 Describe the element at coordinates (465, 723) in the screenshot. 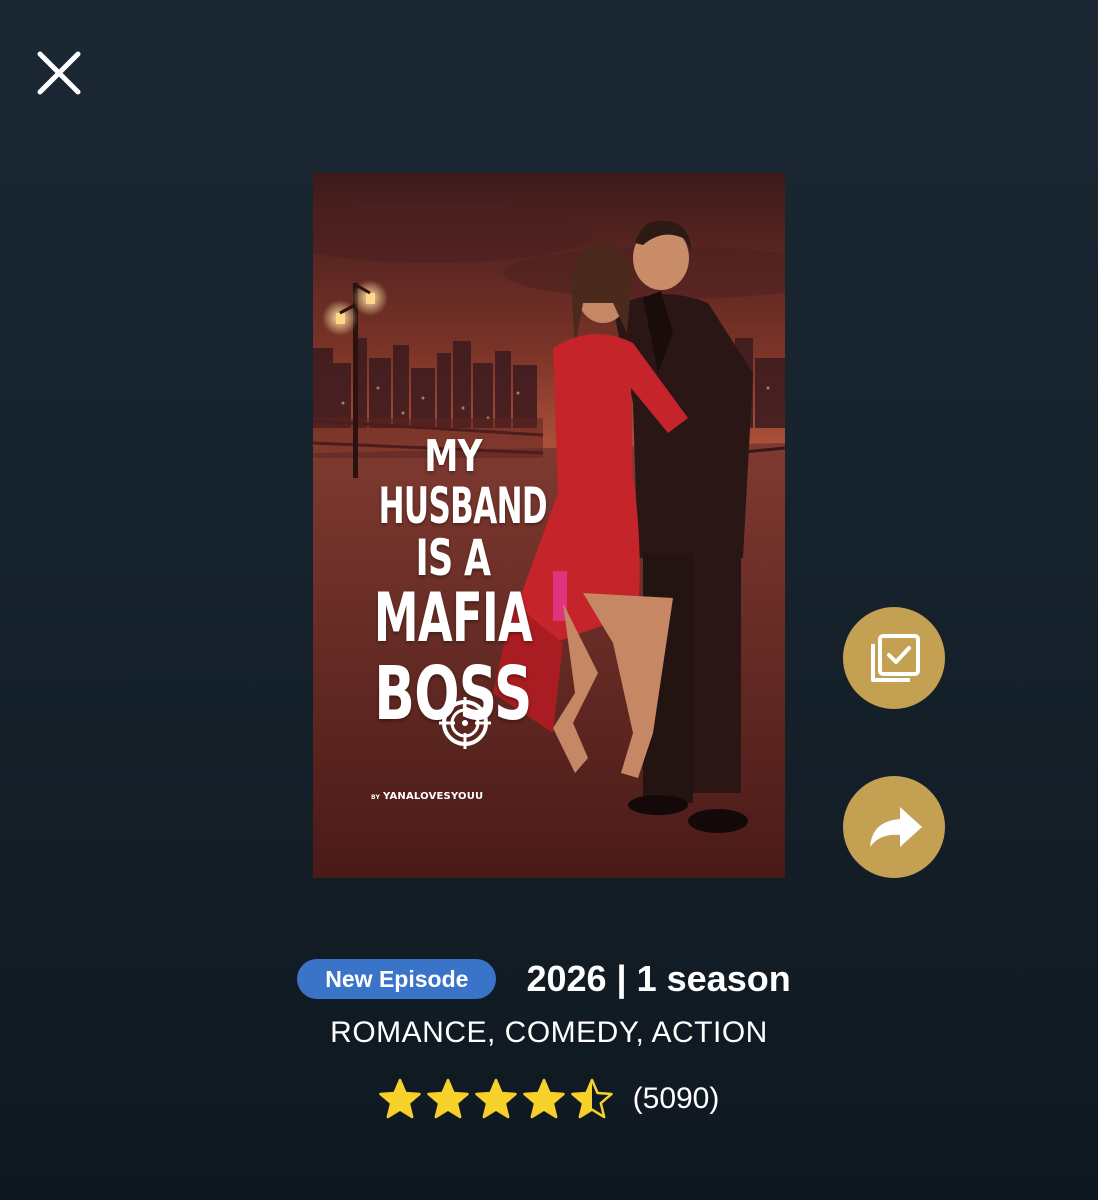

I see `crosshair-icon` at that location.